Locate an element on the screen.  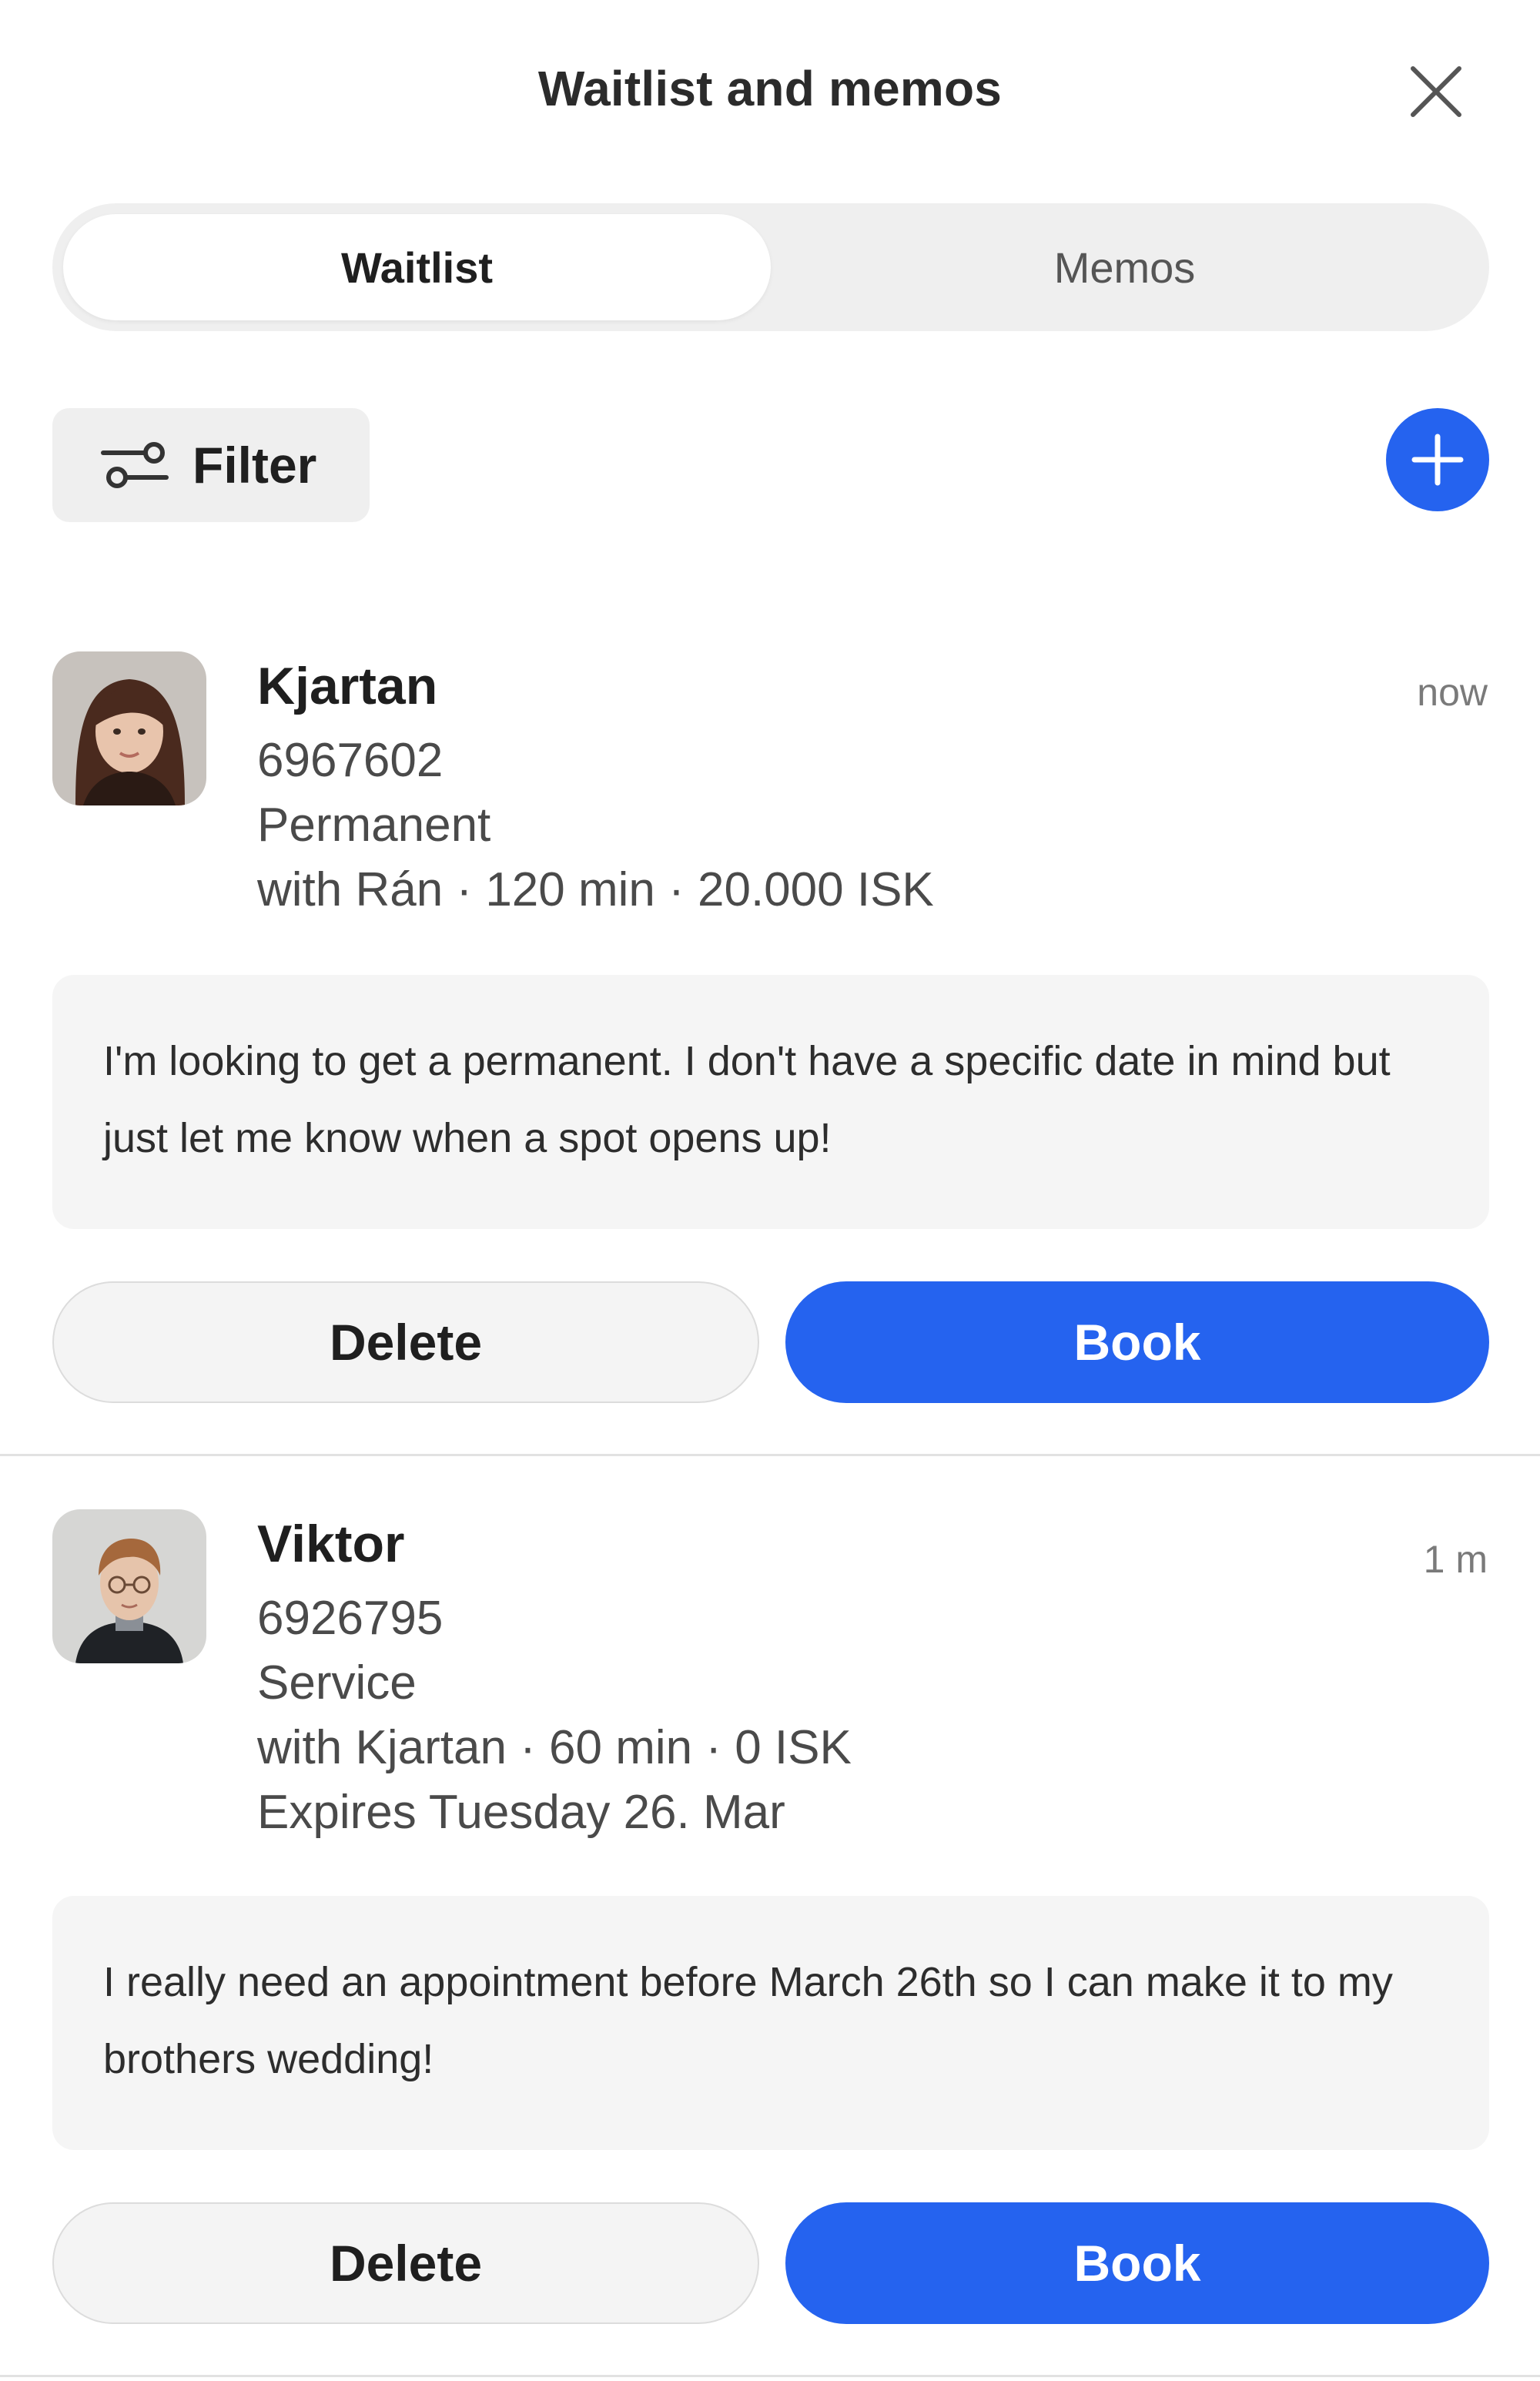
avatar-man-icon is located at coordinates (129, 1586).